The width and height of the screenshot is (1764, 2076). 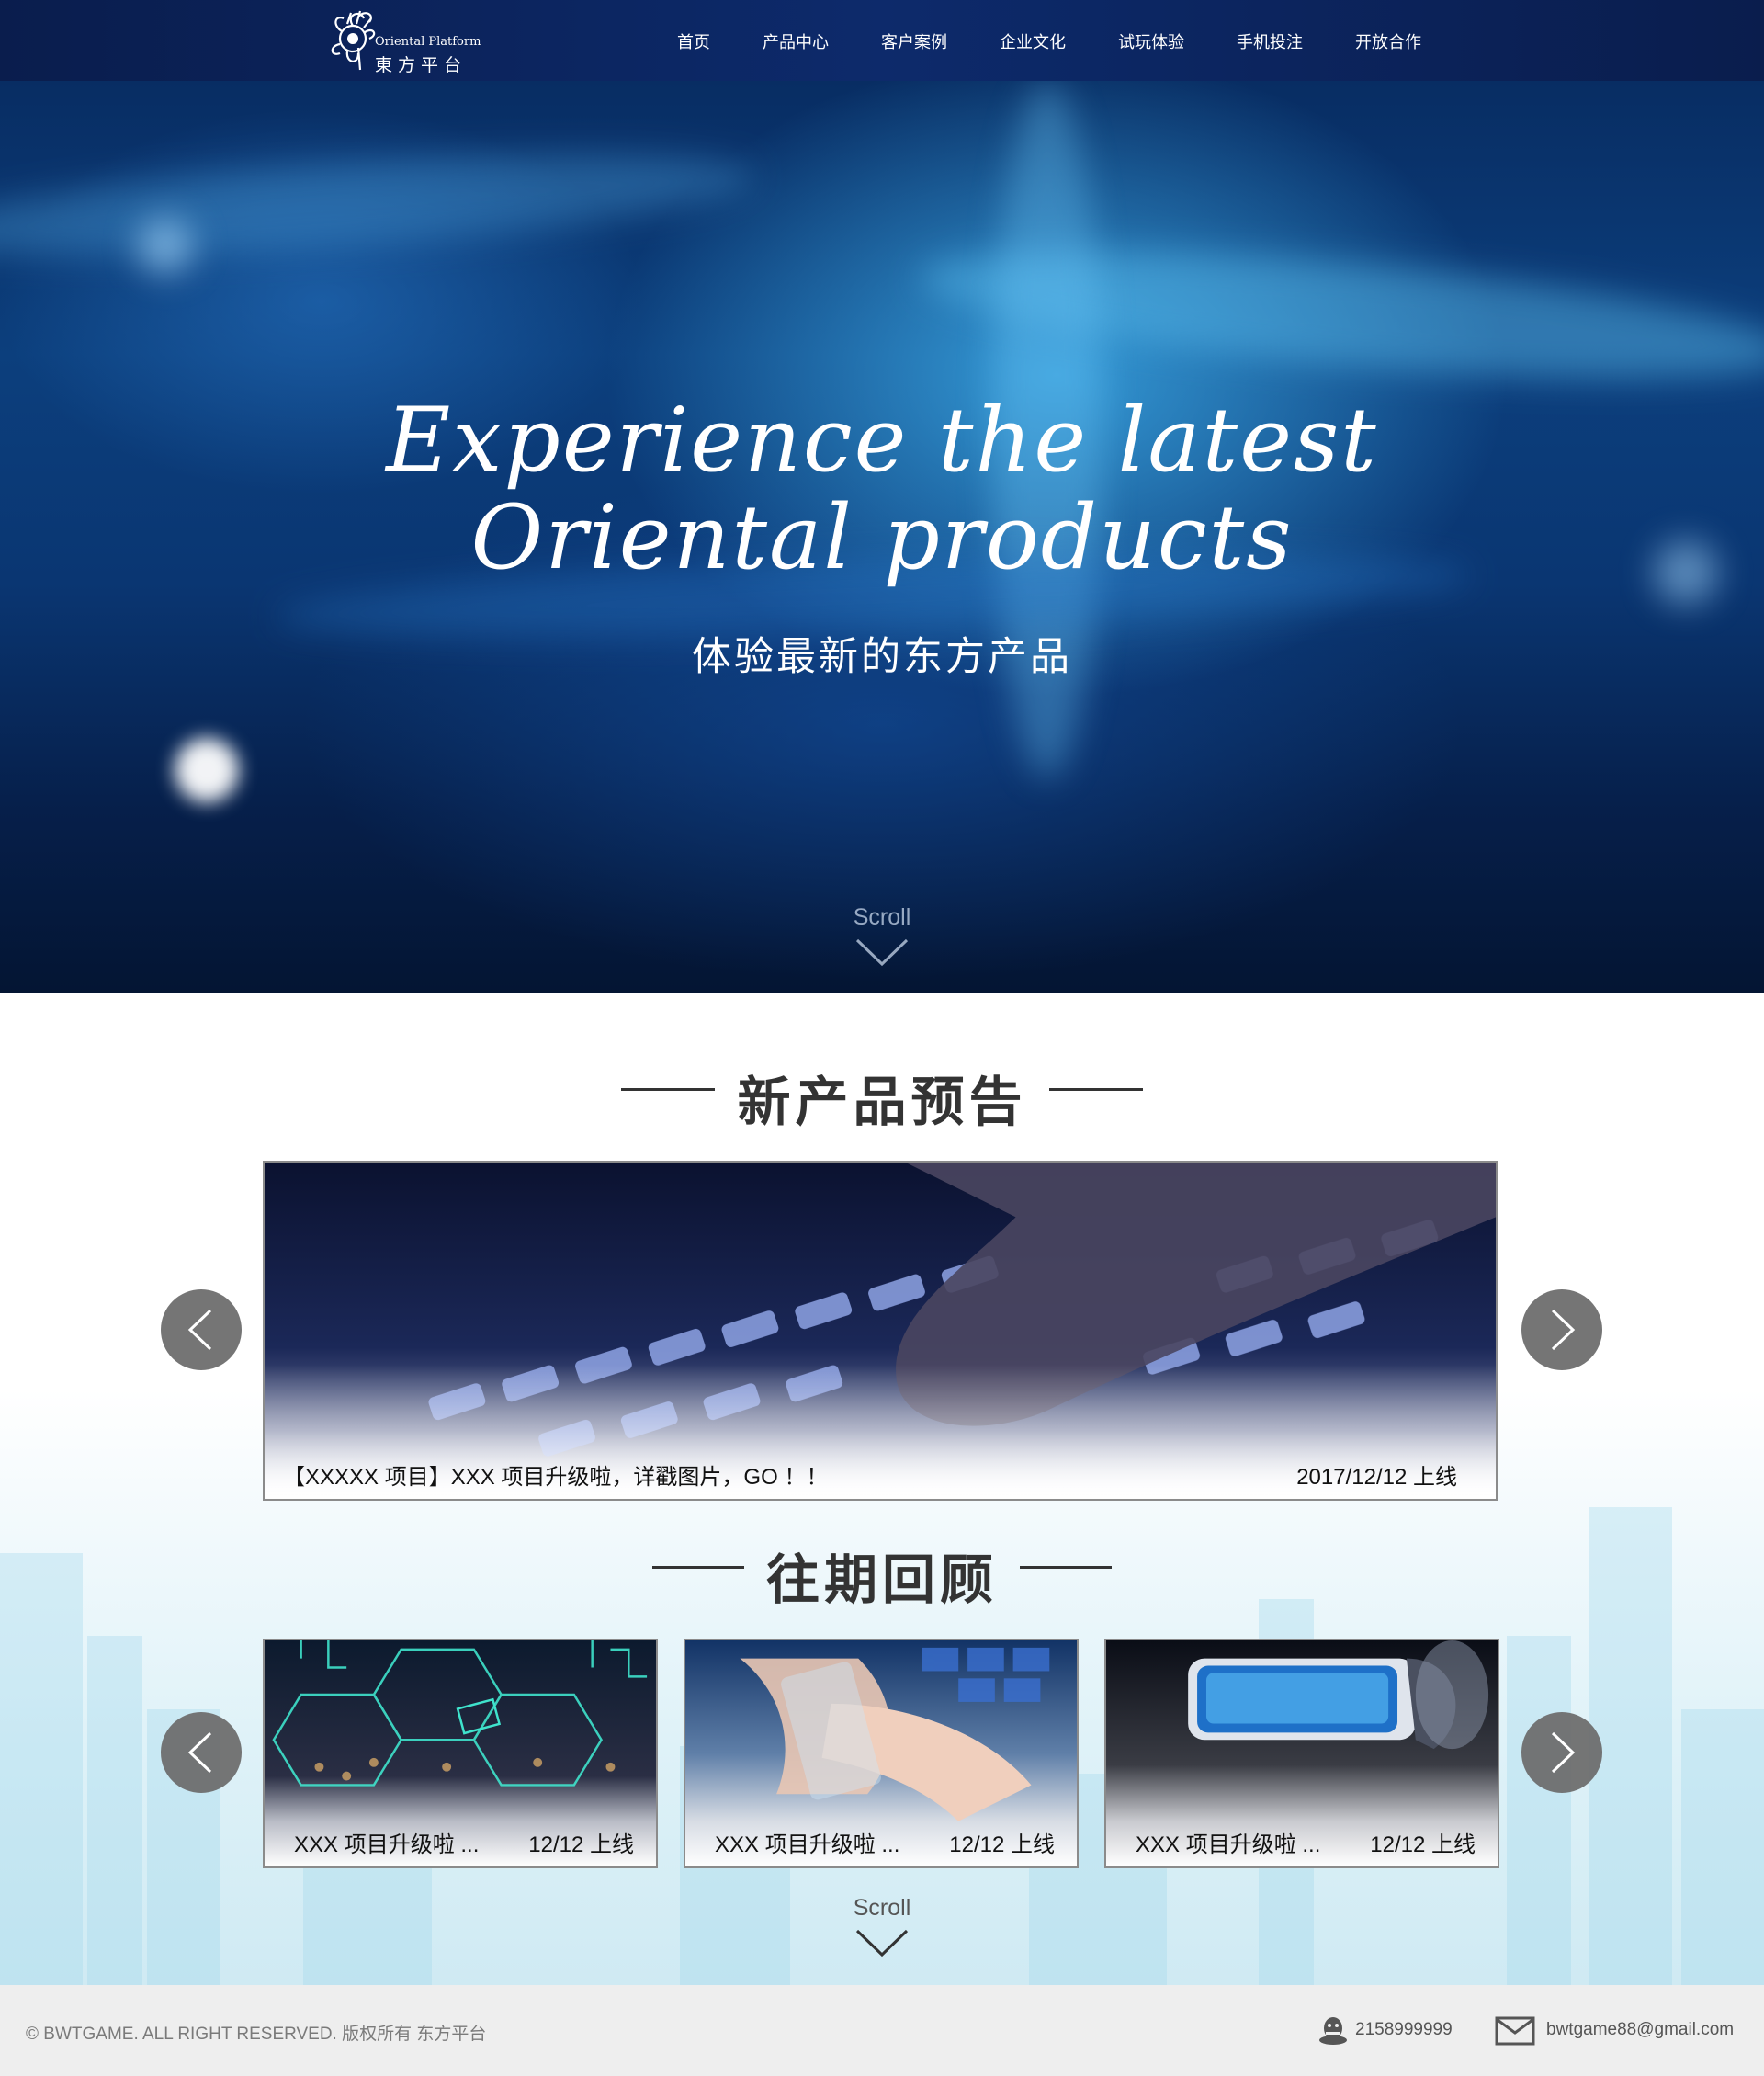 I want to click on hero-headline-line-2: Oriental products, so click(x=882, y=537).